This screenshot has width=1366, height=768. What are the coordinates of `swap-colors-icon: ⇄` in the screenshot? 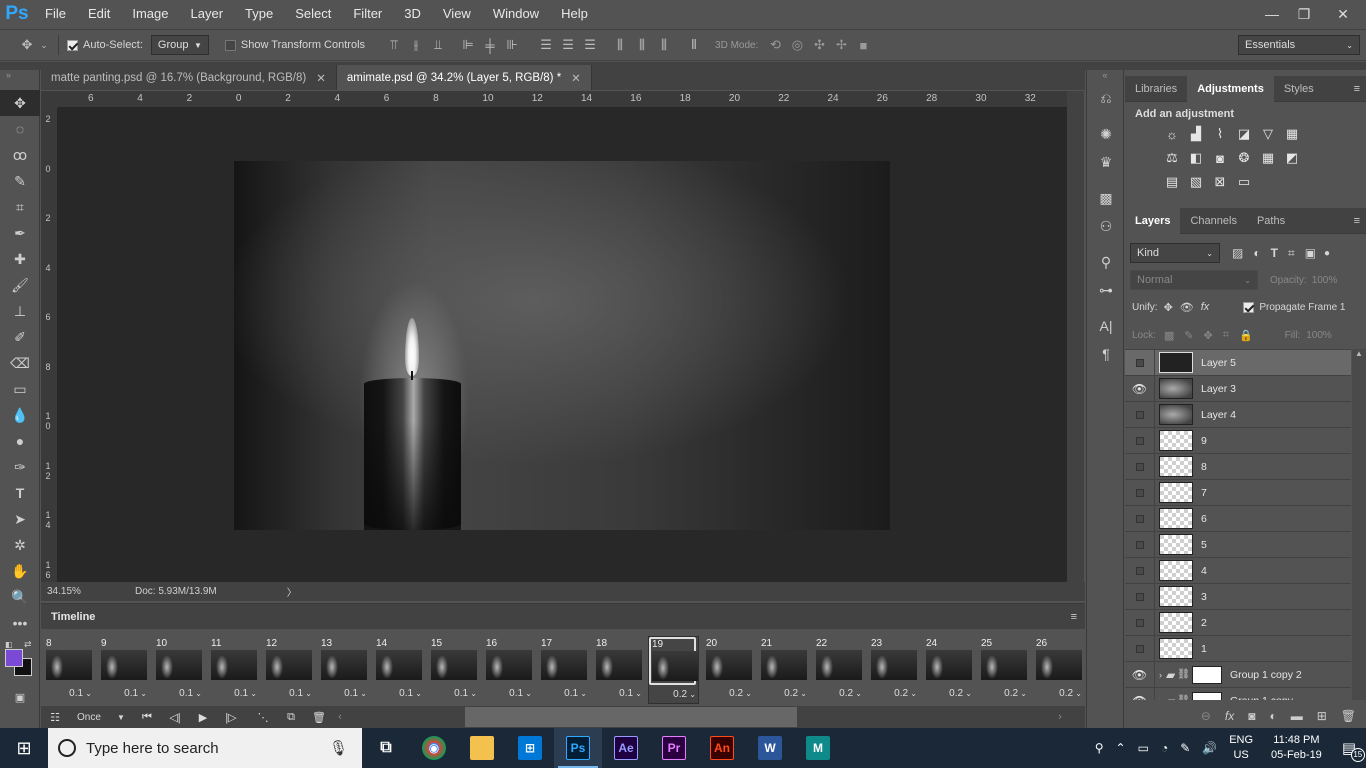 It's located at (28, 644).